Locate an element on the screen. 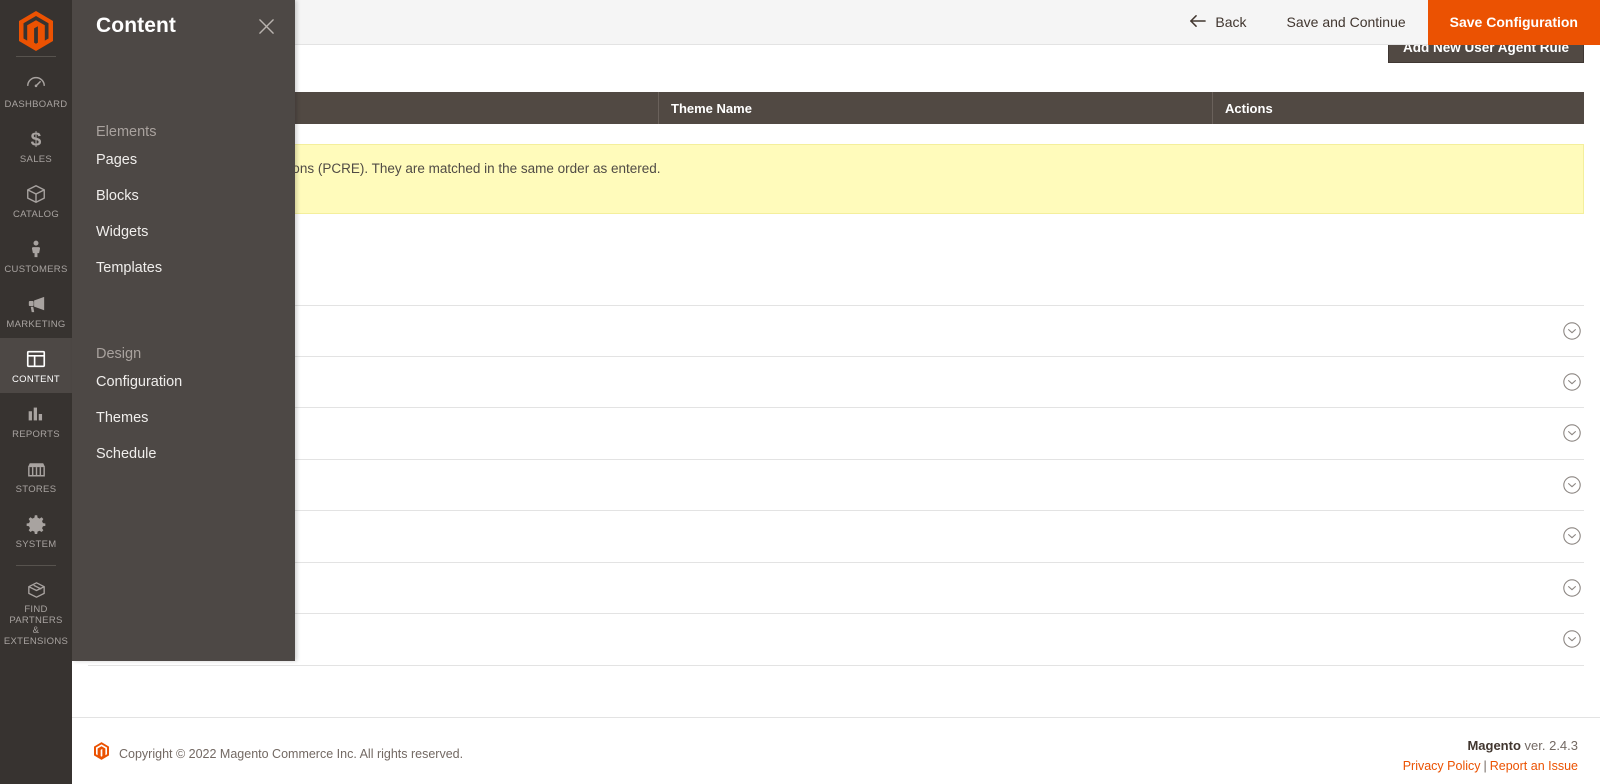  flyout-item-themes: Themes is located at coordinates (183, 418).